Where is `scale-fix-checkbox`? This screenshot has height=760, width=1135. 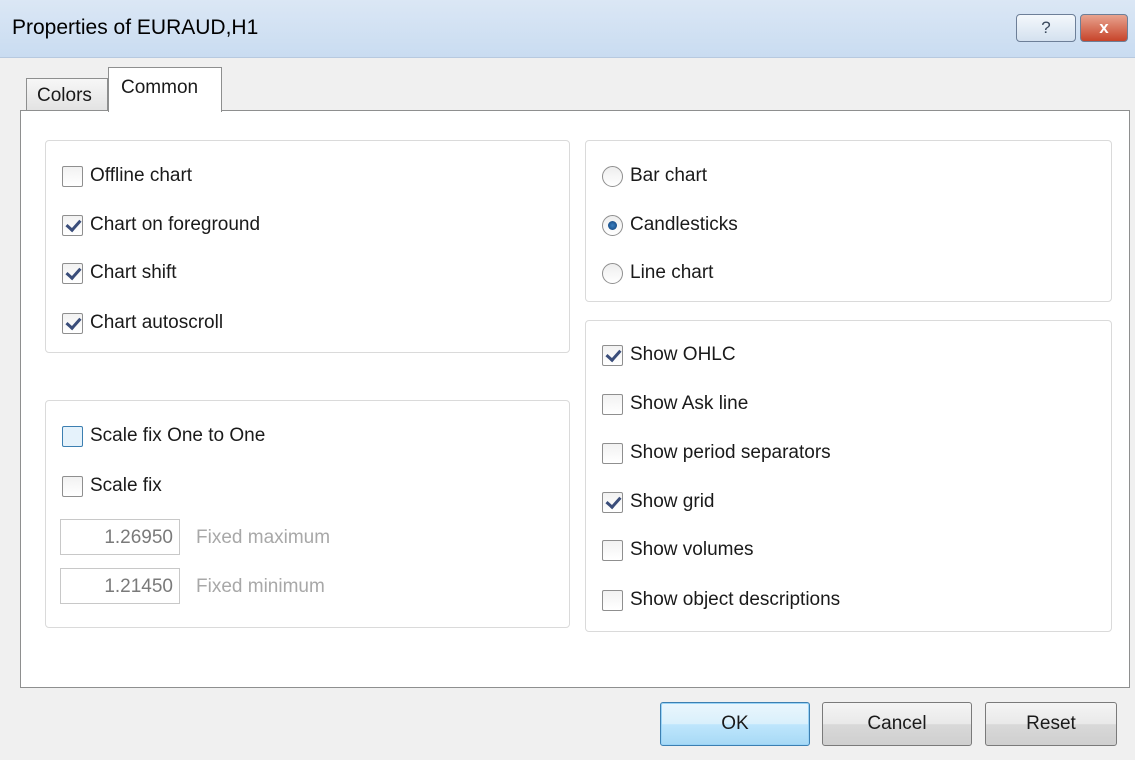
scale-fix-checkbox is located at coordinates (72, 486).